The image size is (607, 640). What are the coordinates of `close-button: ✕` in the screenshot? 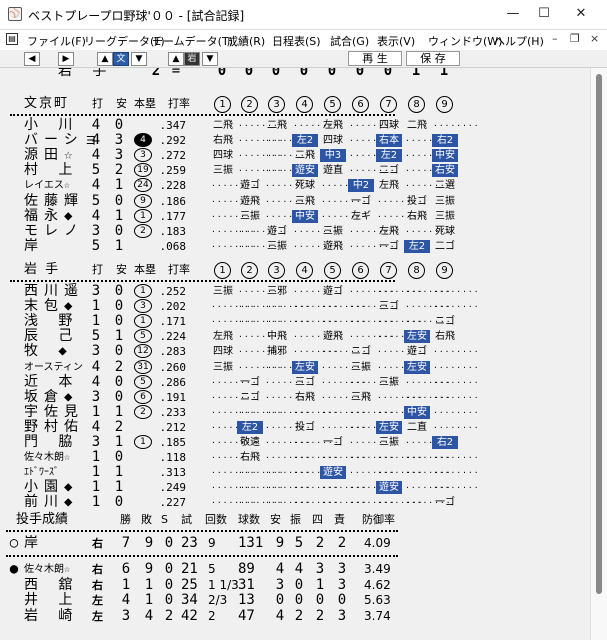 It's located at (581, 14).